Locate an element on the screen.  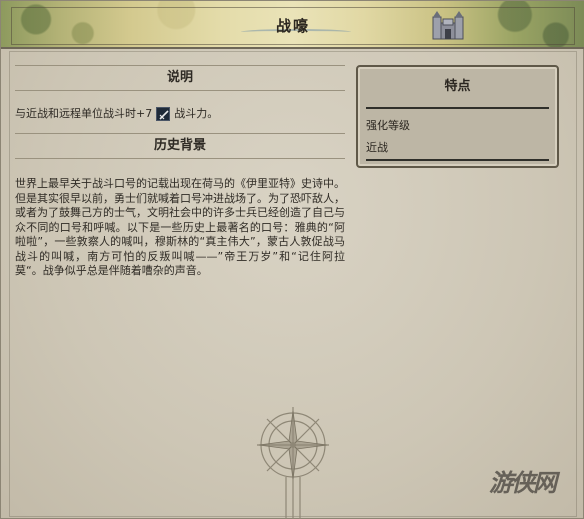
description-heading: 说明 is located at coordinates (180, 78).